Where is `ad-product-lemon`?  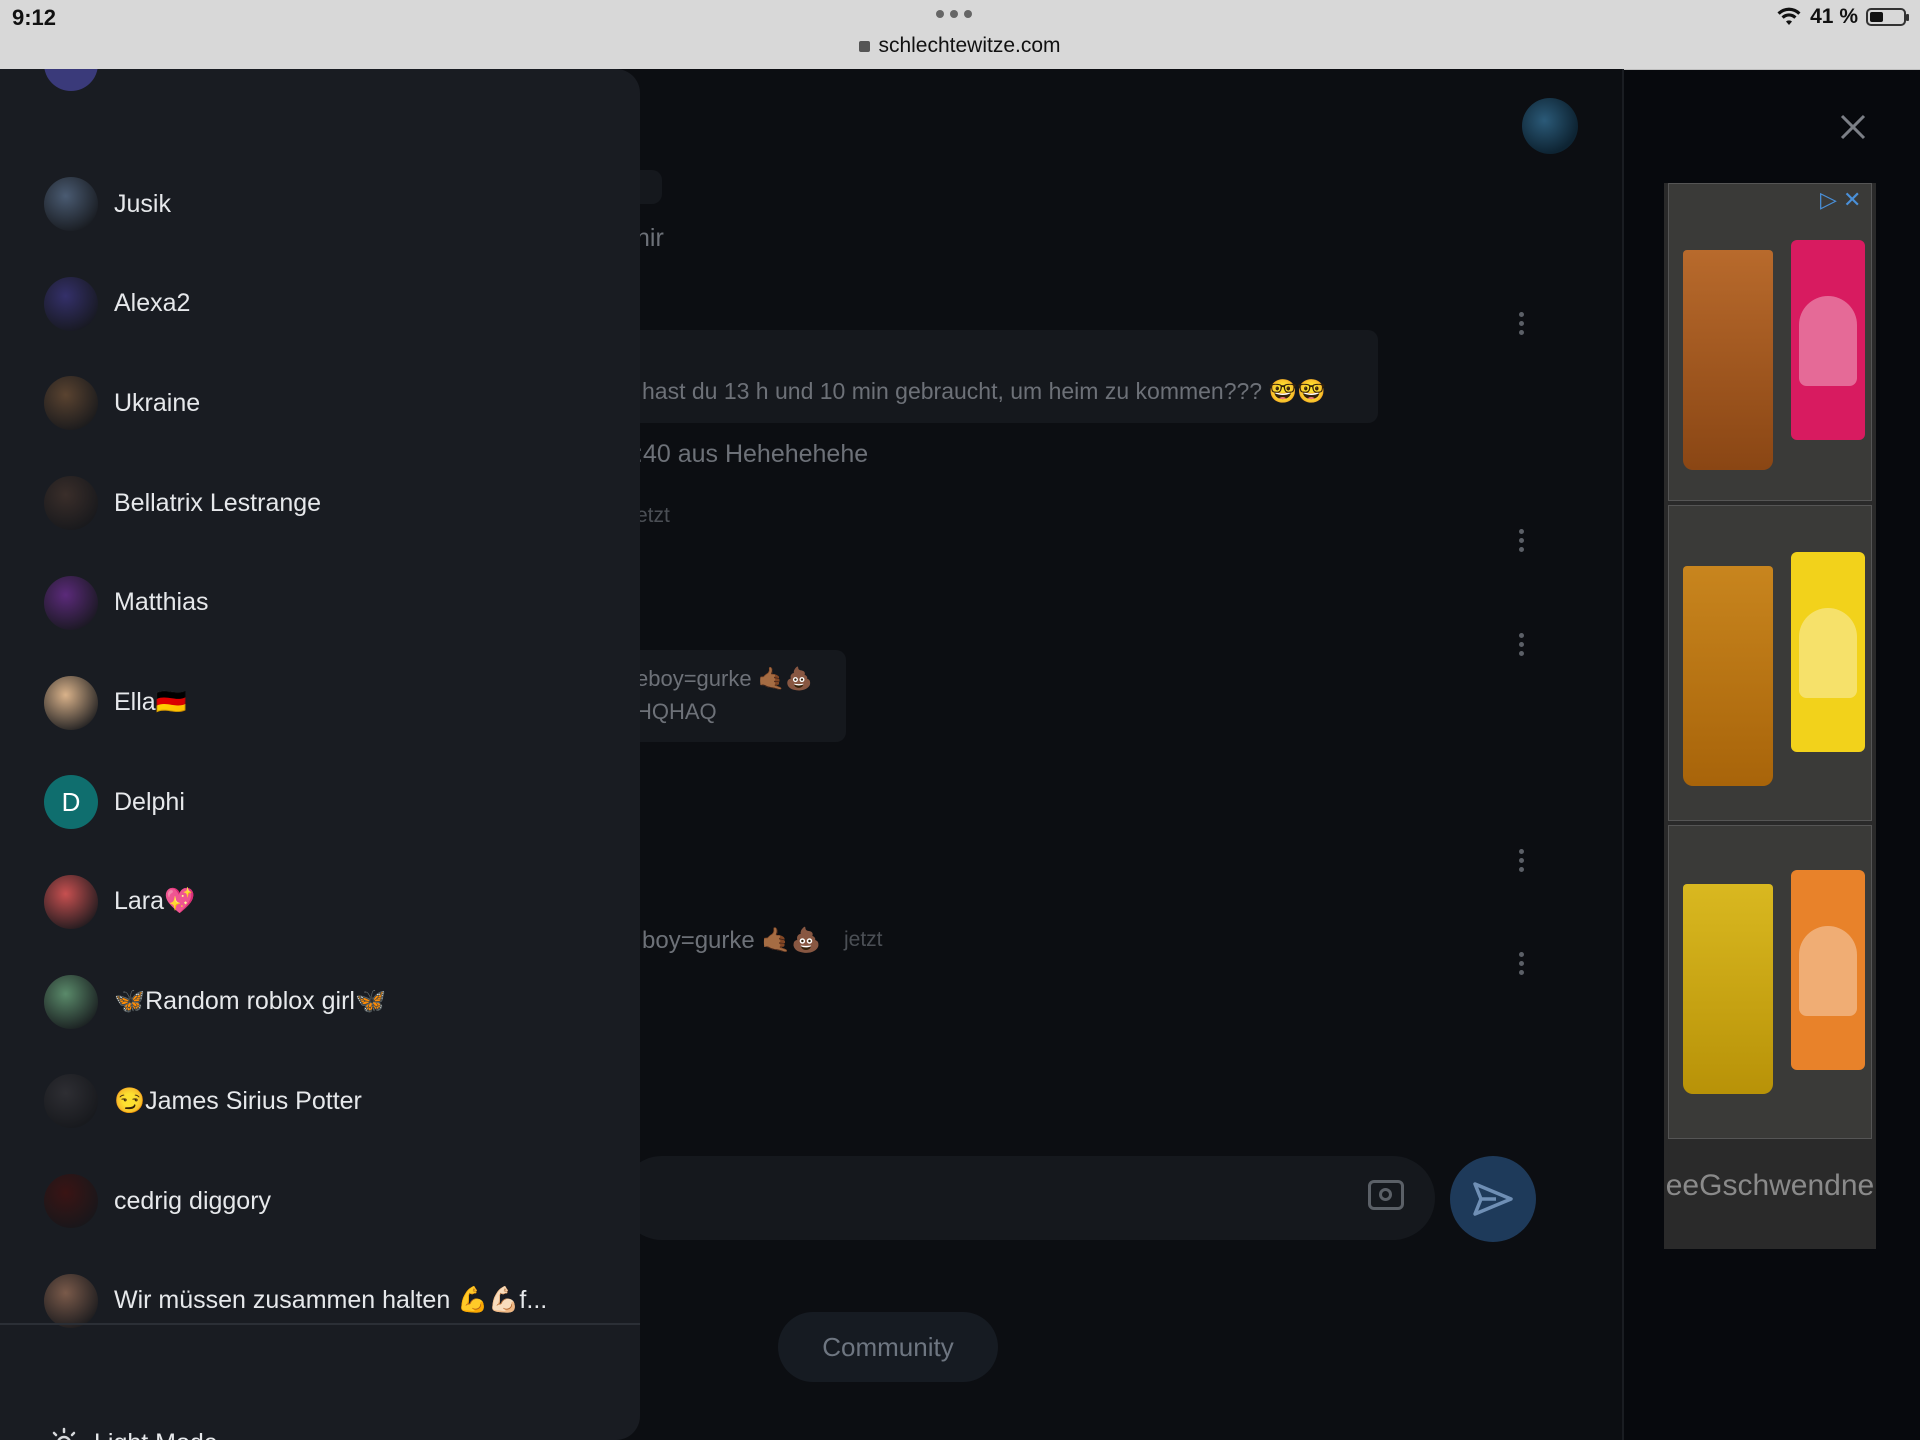 ad-product-lemon is located at coordinates (1770, 663).